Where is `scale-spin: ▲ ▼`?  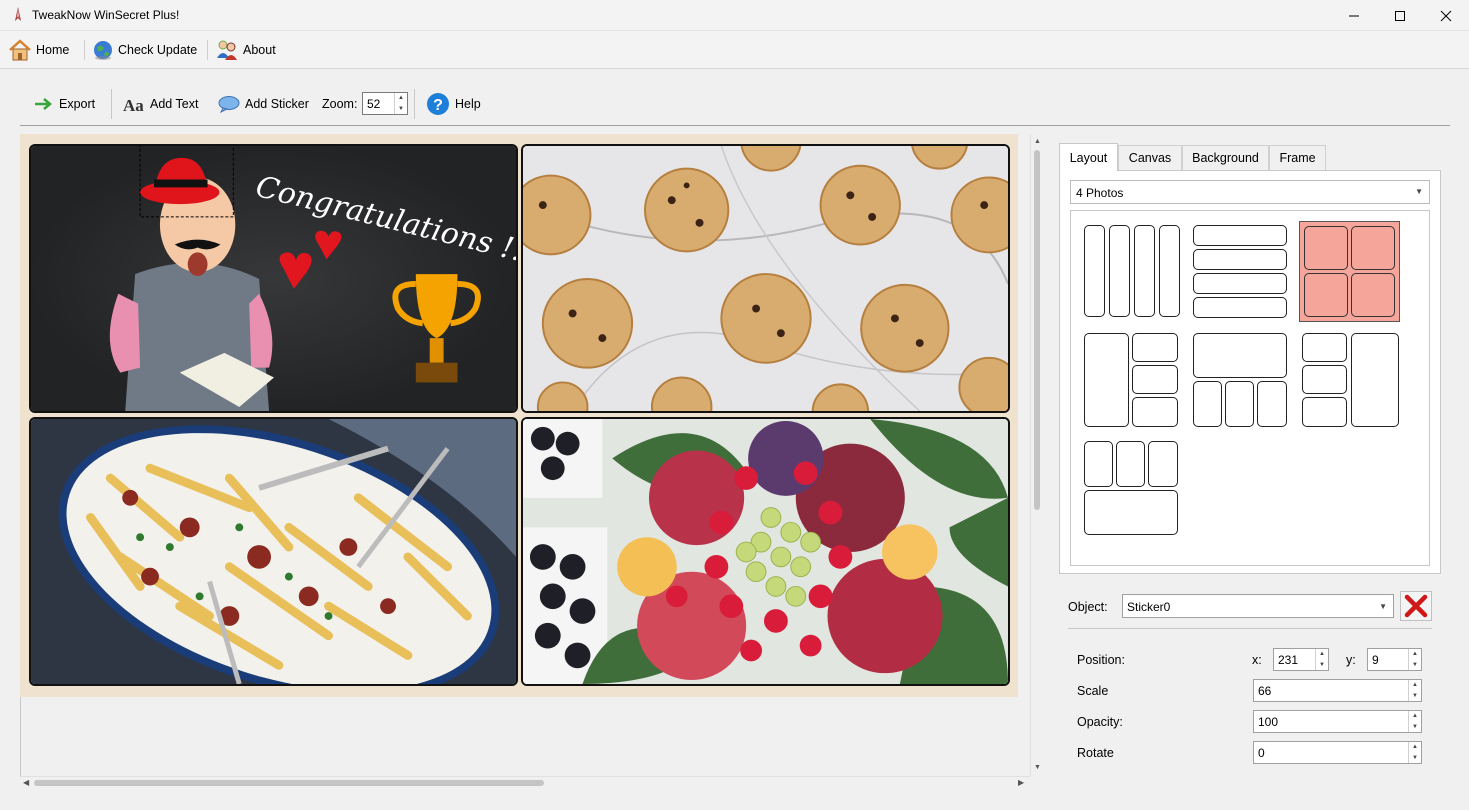 scale-spin: ▲ ▼ is located at coordinates (1414, 690).